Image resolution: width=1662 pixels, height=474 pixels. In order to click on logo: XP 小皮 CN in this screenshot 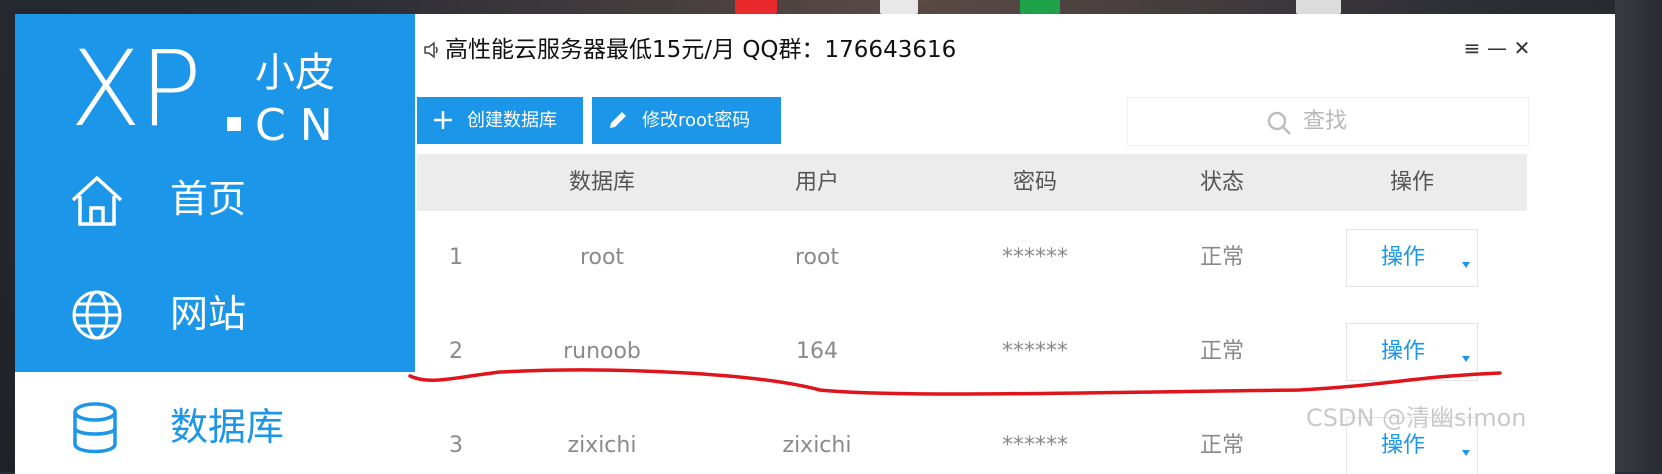, I will do `click(220, 89)`.